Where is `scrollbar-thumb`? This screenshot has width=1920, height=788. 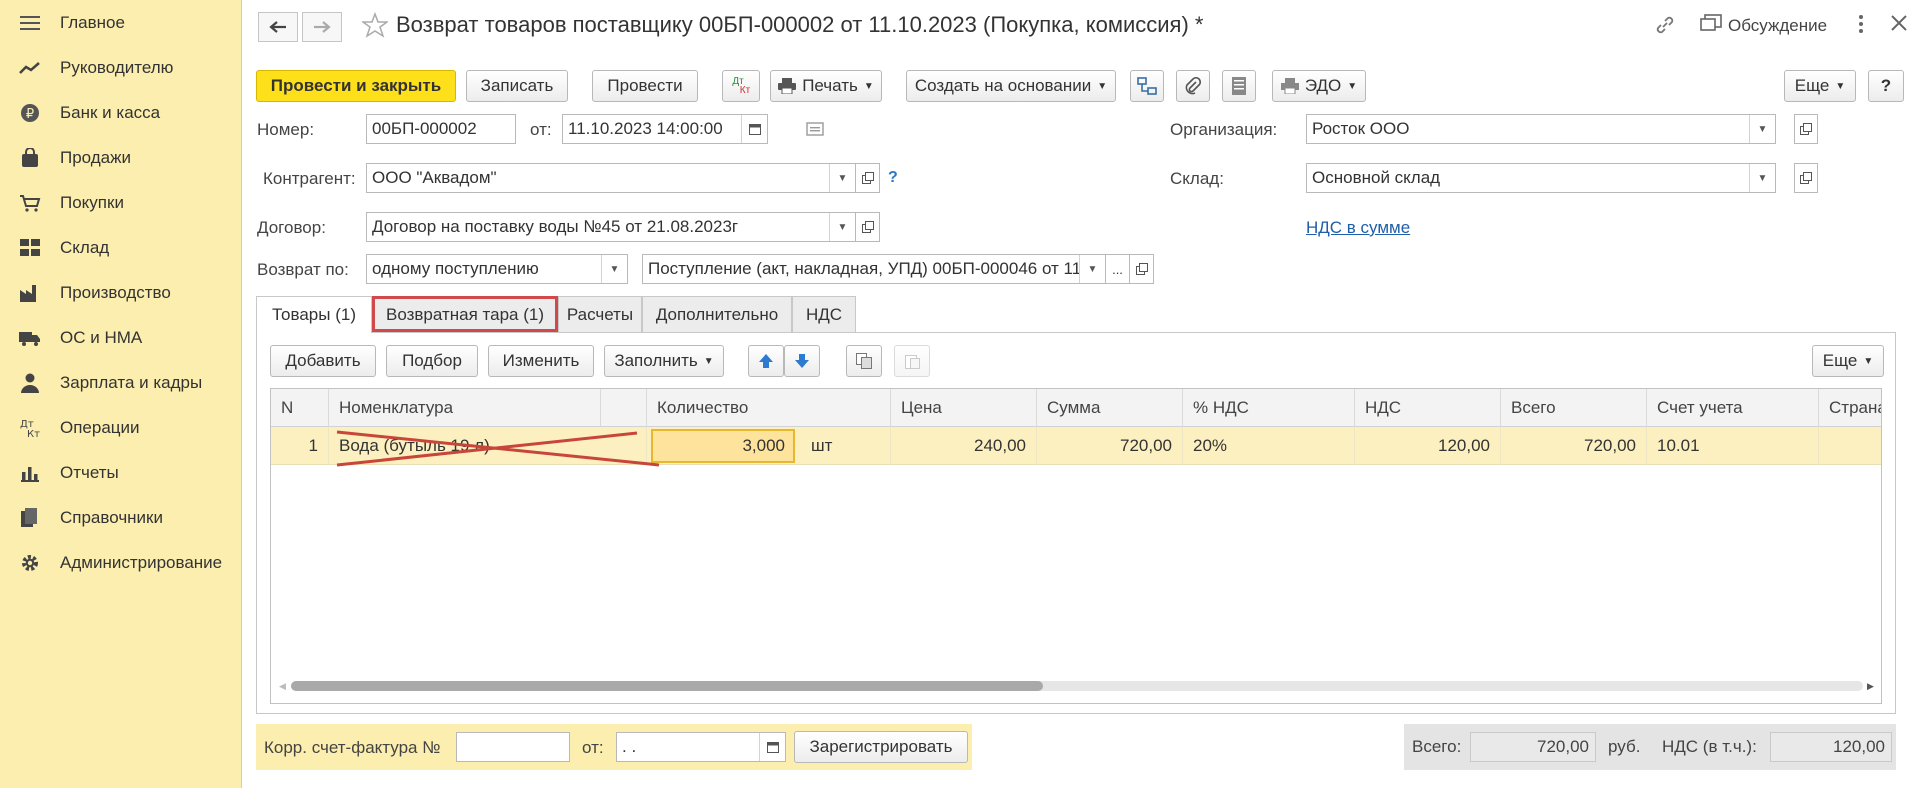
scrollbar-thumb is located at coordinates (667, 686).